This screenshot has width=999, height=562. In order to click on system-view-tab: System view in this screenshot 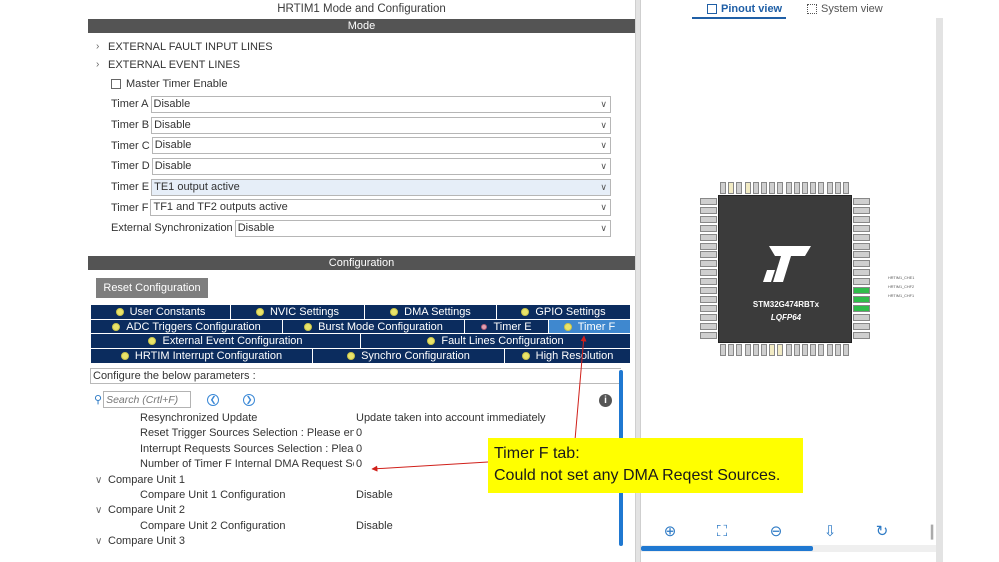, I will do `click(845, 9)`.